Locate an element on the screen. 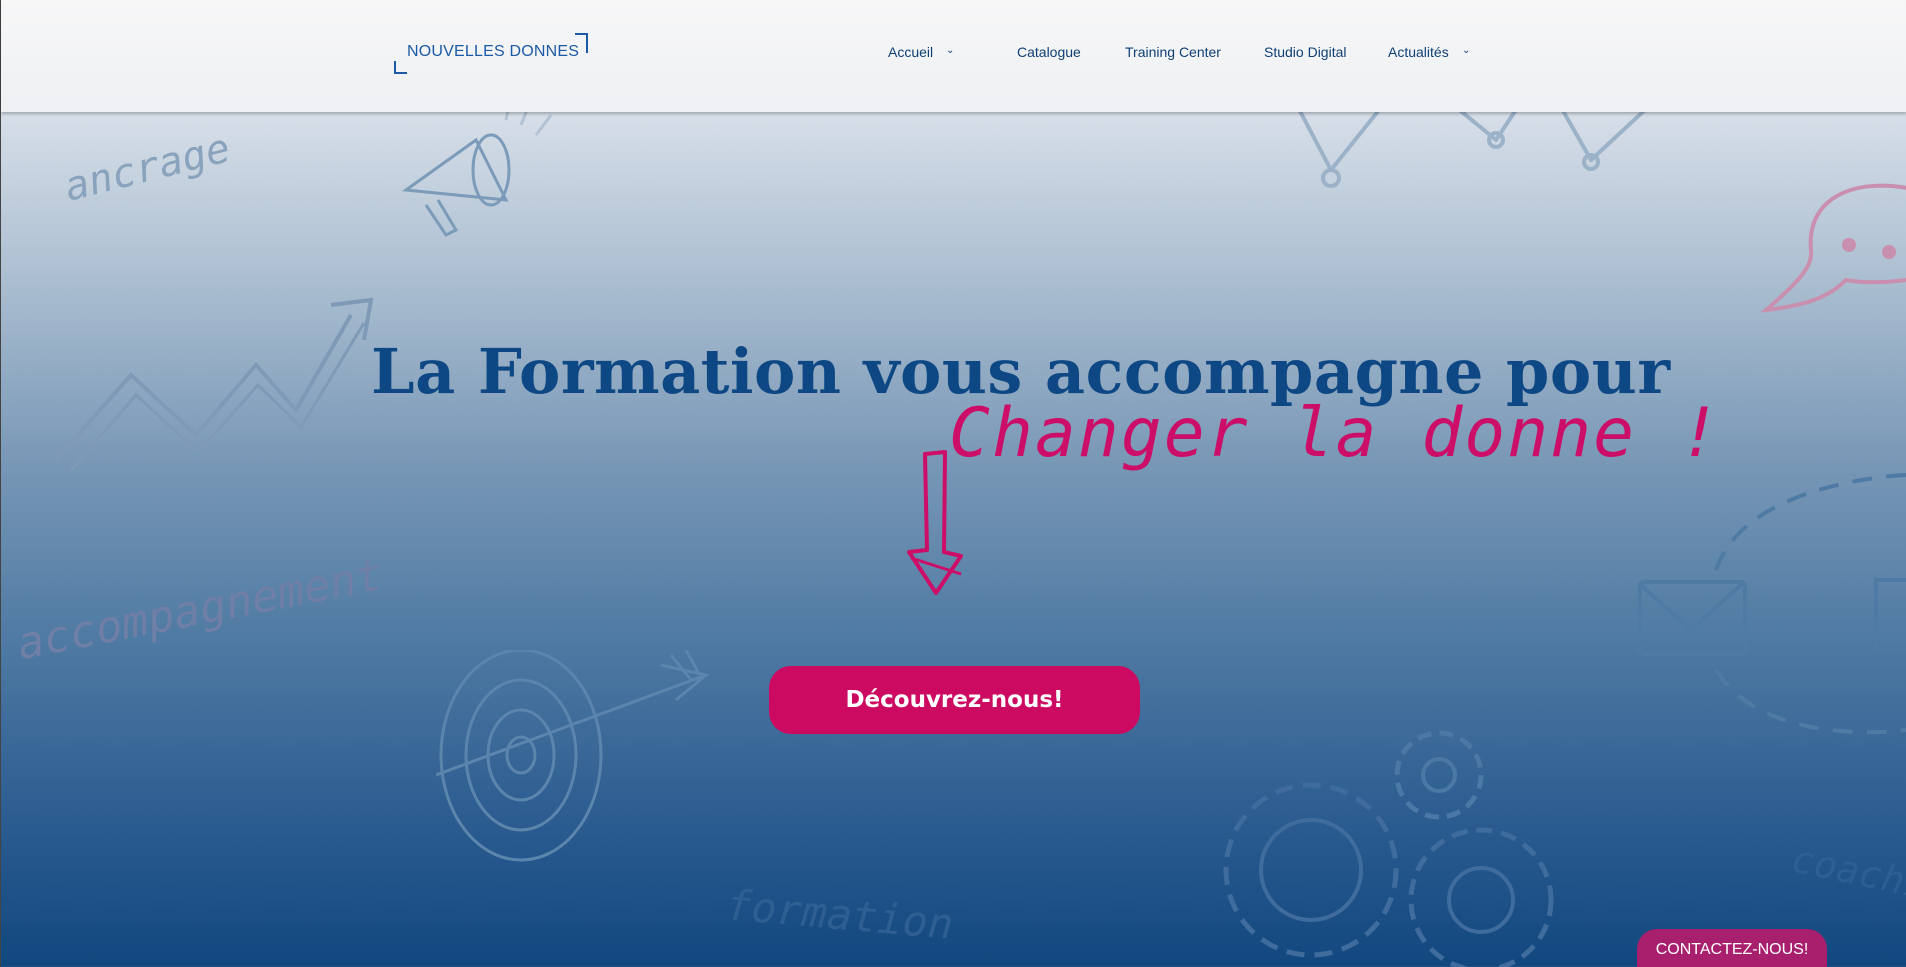  envelope-icon is located at coordinates (1772, 604).